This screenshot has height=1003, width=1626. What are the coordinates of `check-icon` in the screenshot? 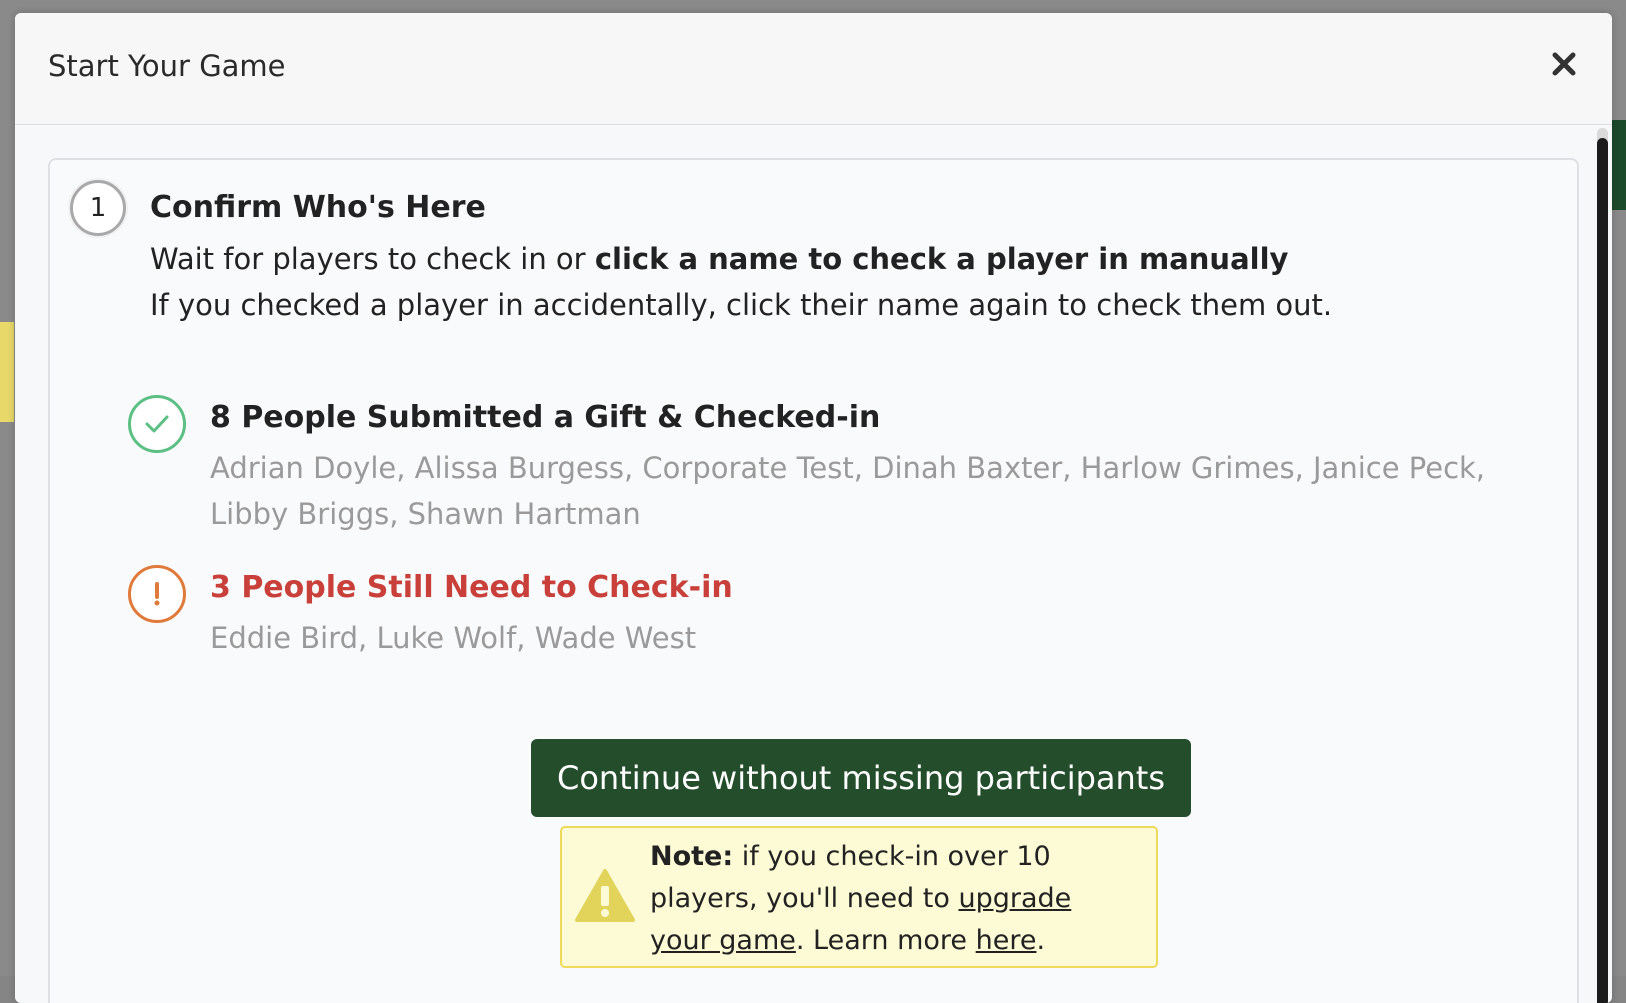 It's located at (157, 424).